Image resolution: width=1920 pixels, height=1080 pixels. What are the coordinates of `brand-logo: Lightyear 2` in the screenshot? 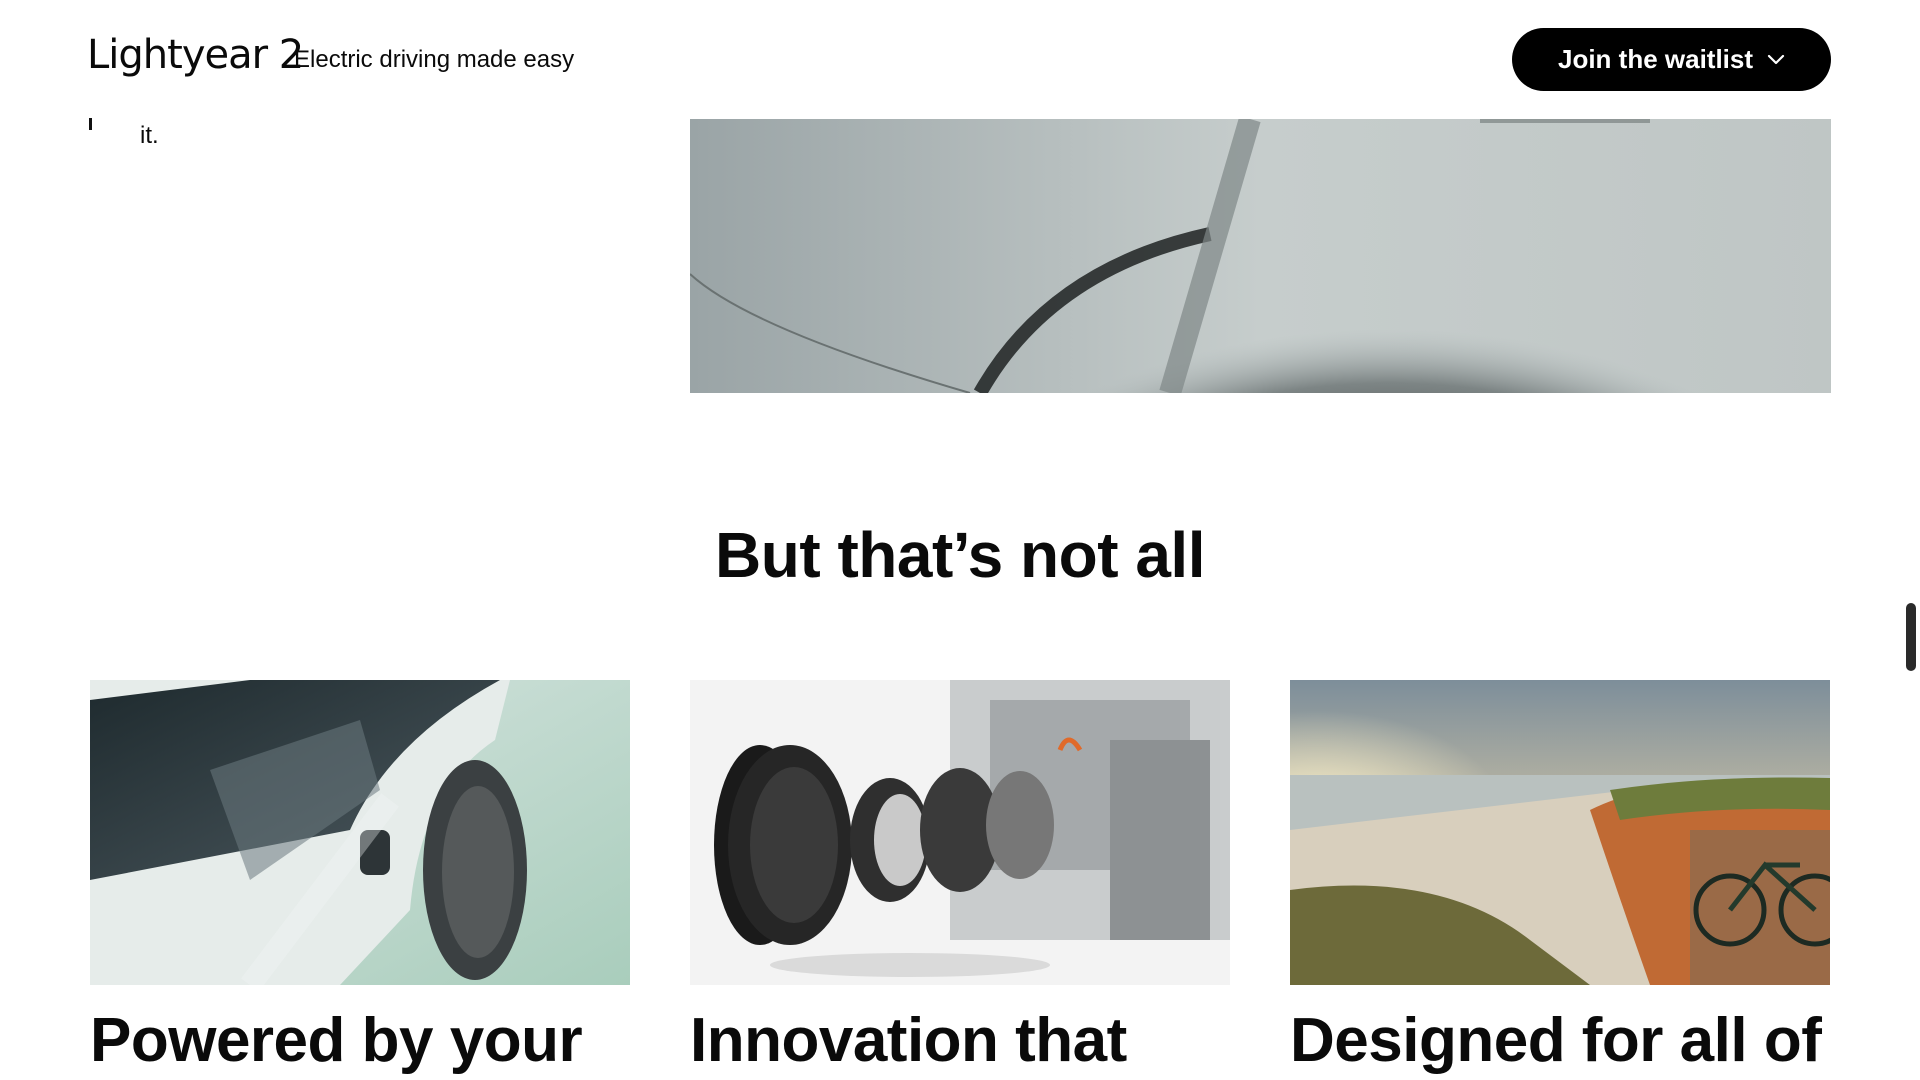 It's located at (195, 55).